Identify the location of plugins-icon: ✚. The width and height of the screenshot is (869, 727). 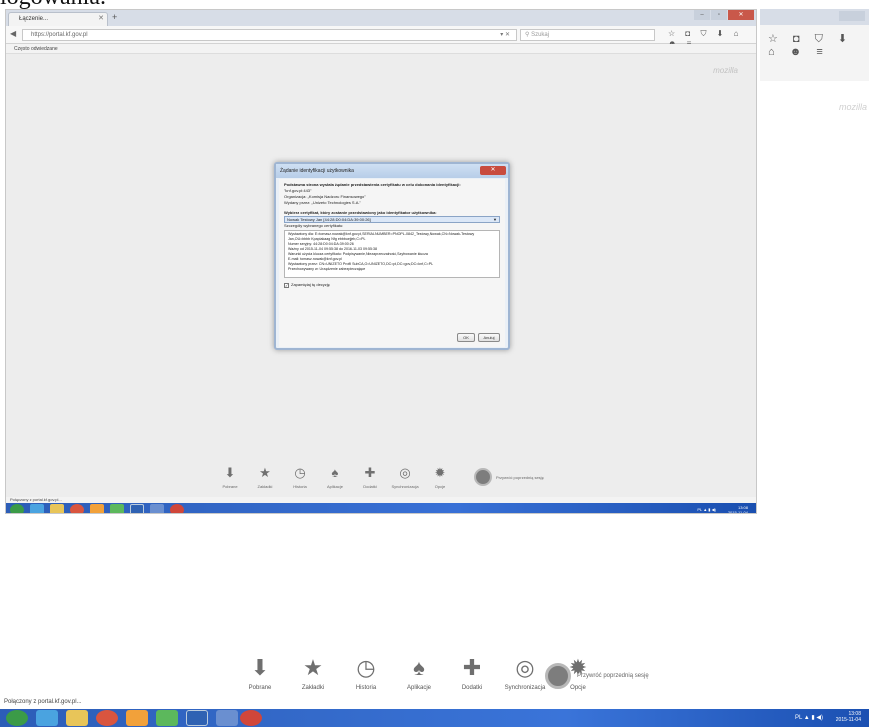
(370, 472).